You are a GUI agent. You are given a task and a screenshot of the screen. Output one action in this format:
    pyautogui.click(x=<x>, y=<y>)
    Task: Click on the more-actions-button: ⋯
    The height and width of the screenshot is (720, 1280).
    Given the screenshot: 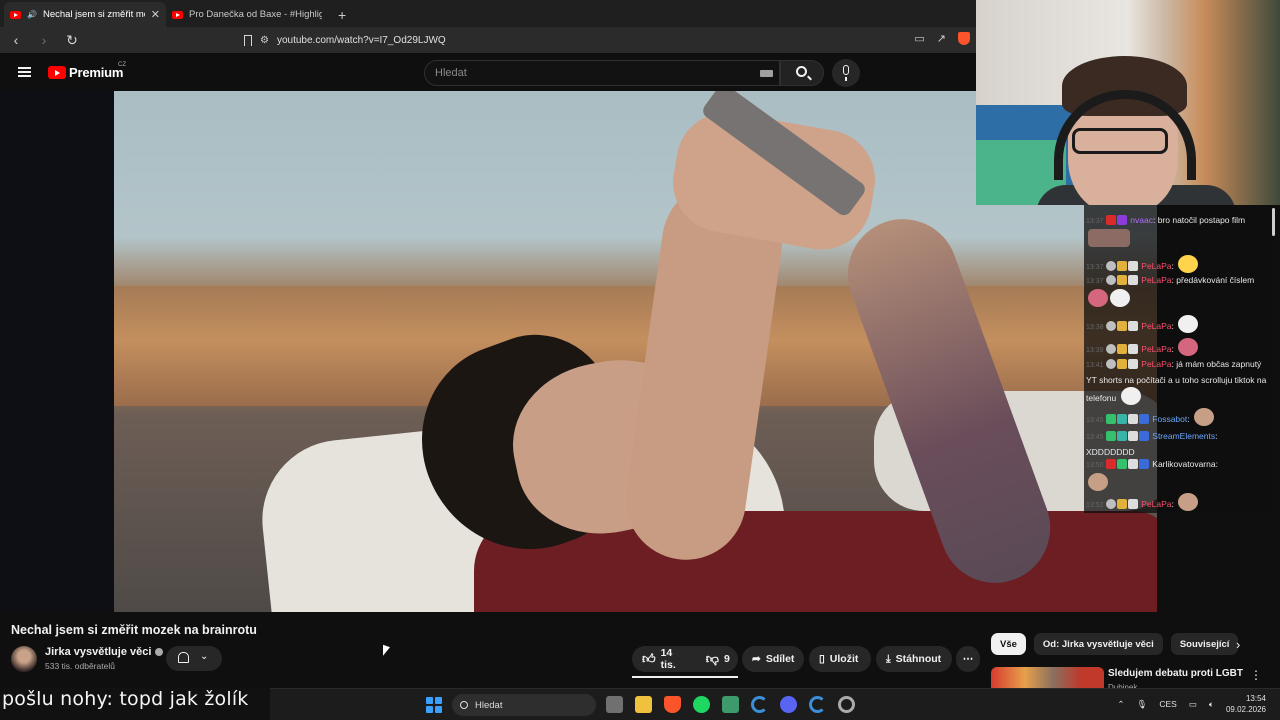 What is the action you would take?
    pyautogui.click(x=968, y=659)
    